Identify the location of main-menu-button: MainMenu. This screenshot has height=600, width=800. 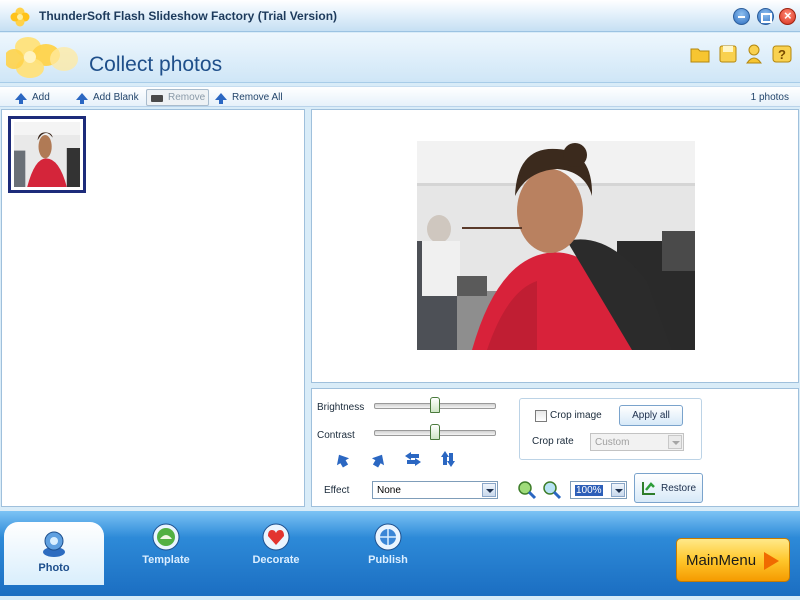
(733, 560).